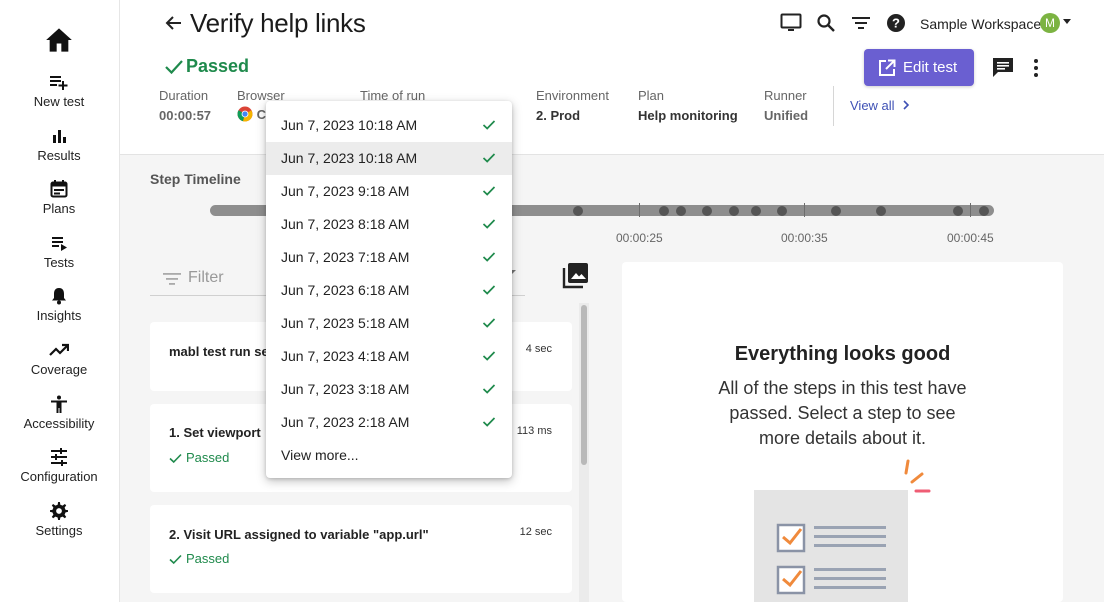  What do you see at coordinates (389, 389) in the screenshot?
I see `run-time-option: Jun 7, 2023 3:18 AM` at bounding box center [389, 389].